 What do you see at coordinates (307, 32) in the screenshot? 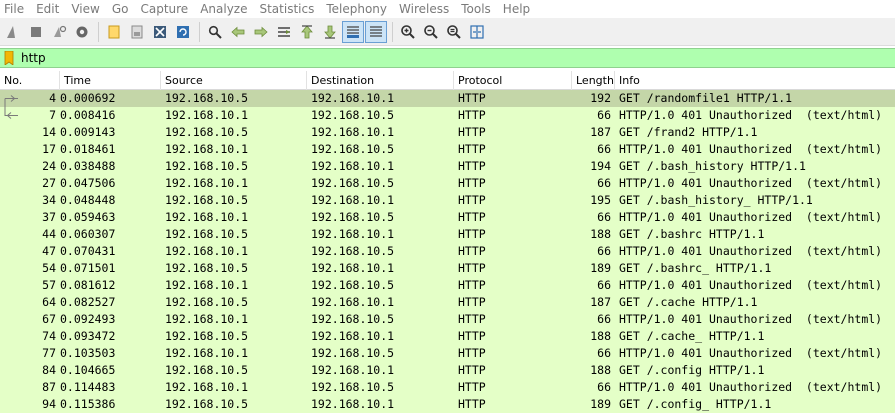
I see `go-first-packet-button` at bounding box center [307, 32].